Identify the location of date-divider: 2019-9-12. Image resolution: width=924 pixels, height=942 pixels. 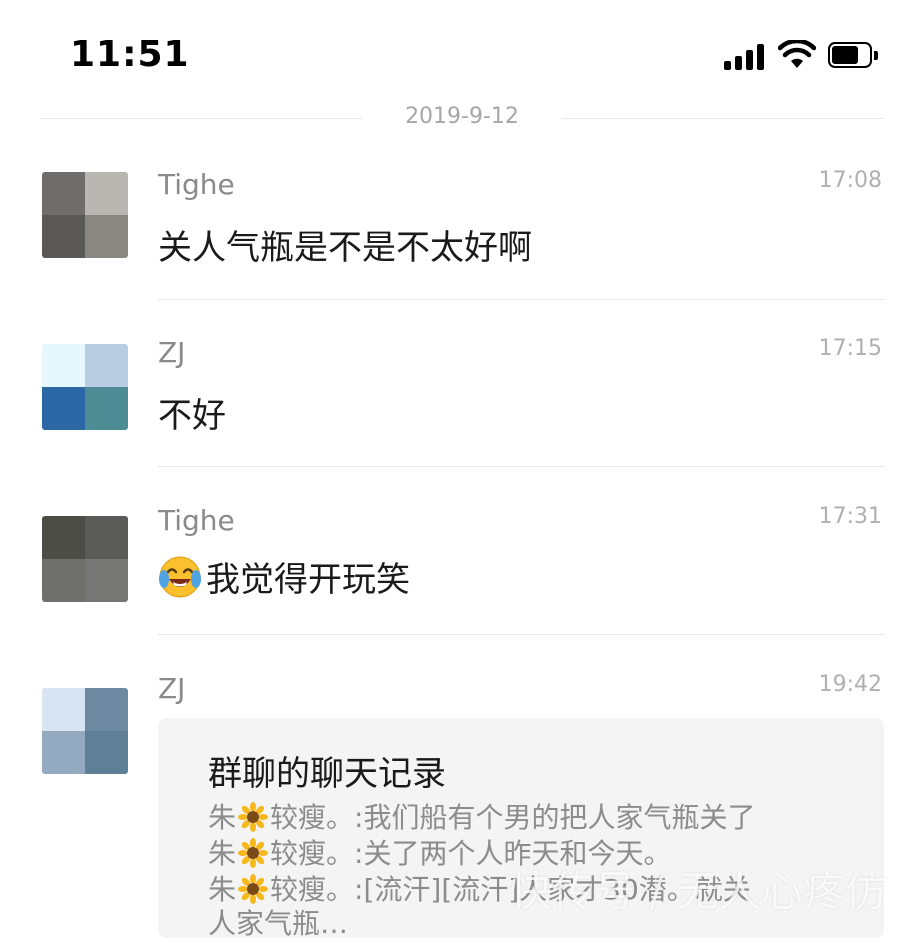
(462, 118).